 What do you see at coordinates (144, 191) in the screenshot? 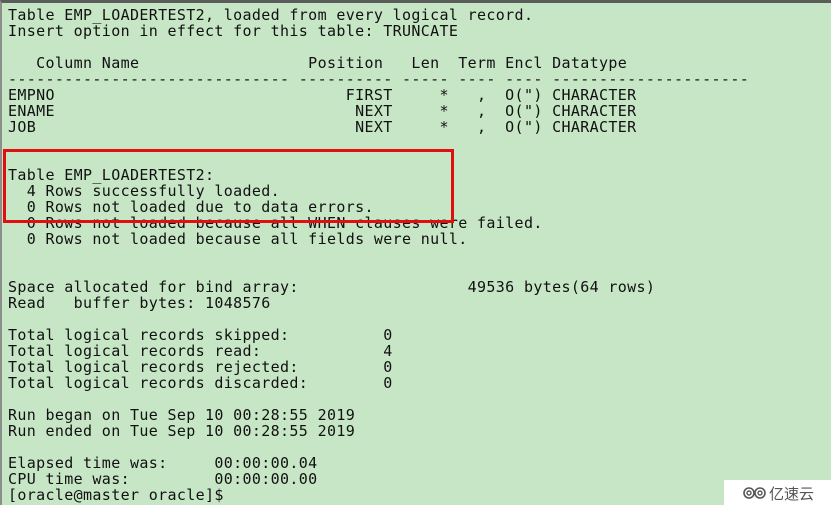
I see `summary-line: 4 Rows successfully loaded.` at bounding box center [144, 191].